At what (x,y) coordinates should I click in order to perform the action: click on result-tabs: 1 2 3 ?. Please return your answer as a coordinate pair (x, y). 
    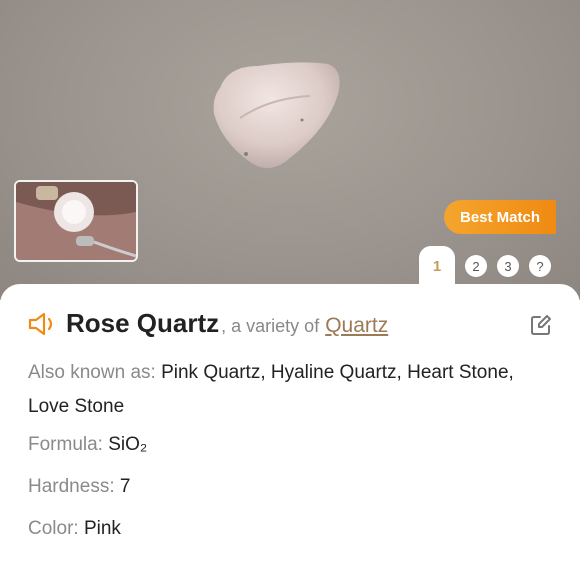
    Looking at the image, I should click on (485, 266).